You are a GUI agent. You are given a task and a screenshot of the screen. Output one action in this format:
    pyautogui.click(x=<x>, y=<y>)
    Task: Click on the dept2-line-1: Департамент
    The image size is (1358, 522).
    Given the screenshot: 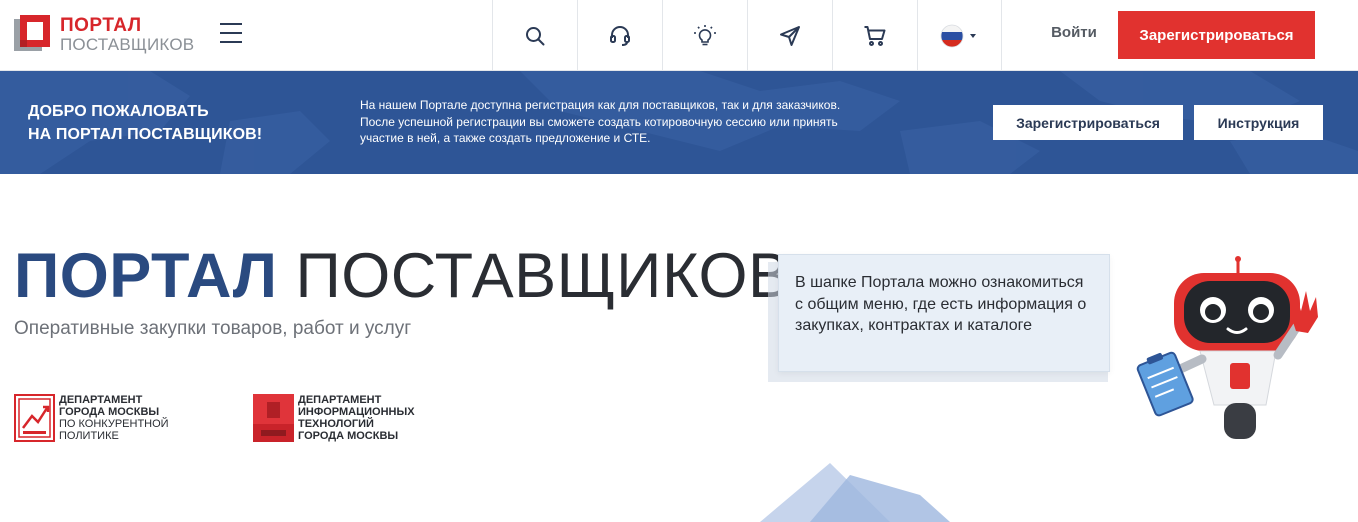 What is the action you would take?
    pyautogui.click(x=340, y=400)
    